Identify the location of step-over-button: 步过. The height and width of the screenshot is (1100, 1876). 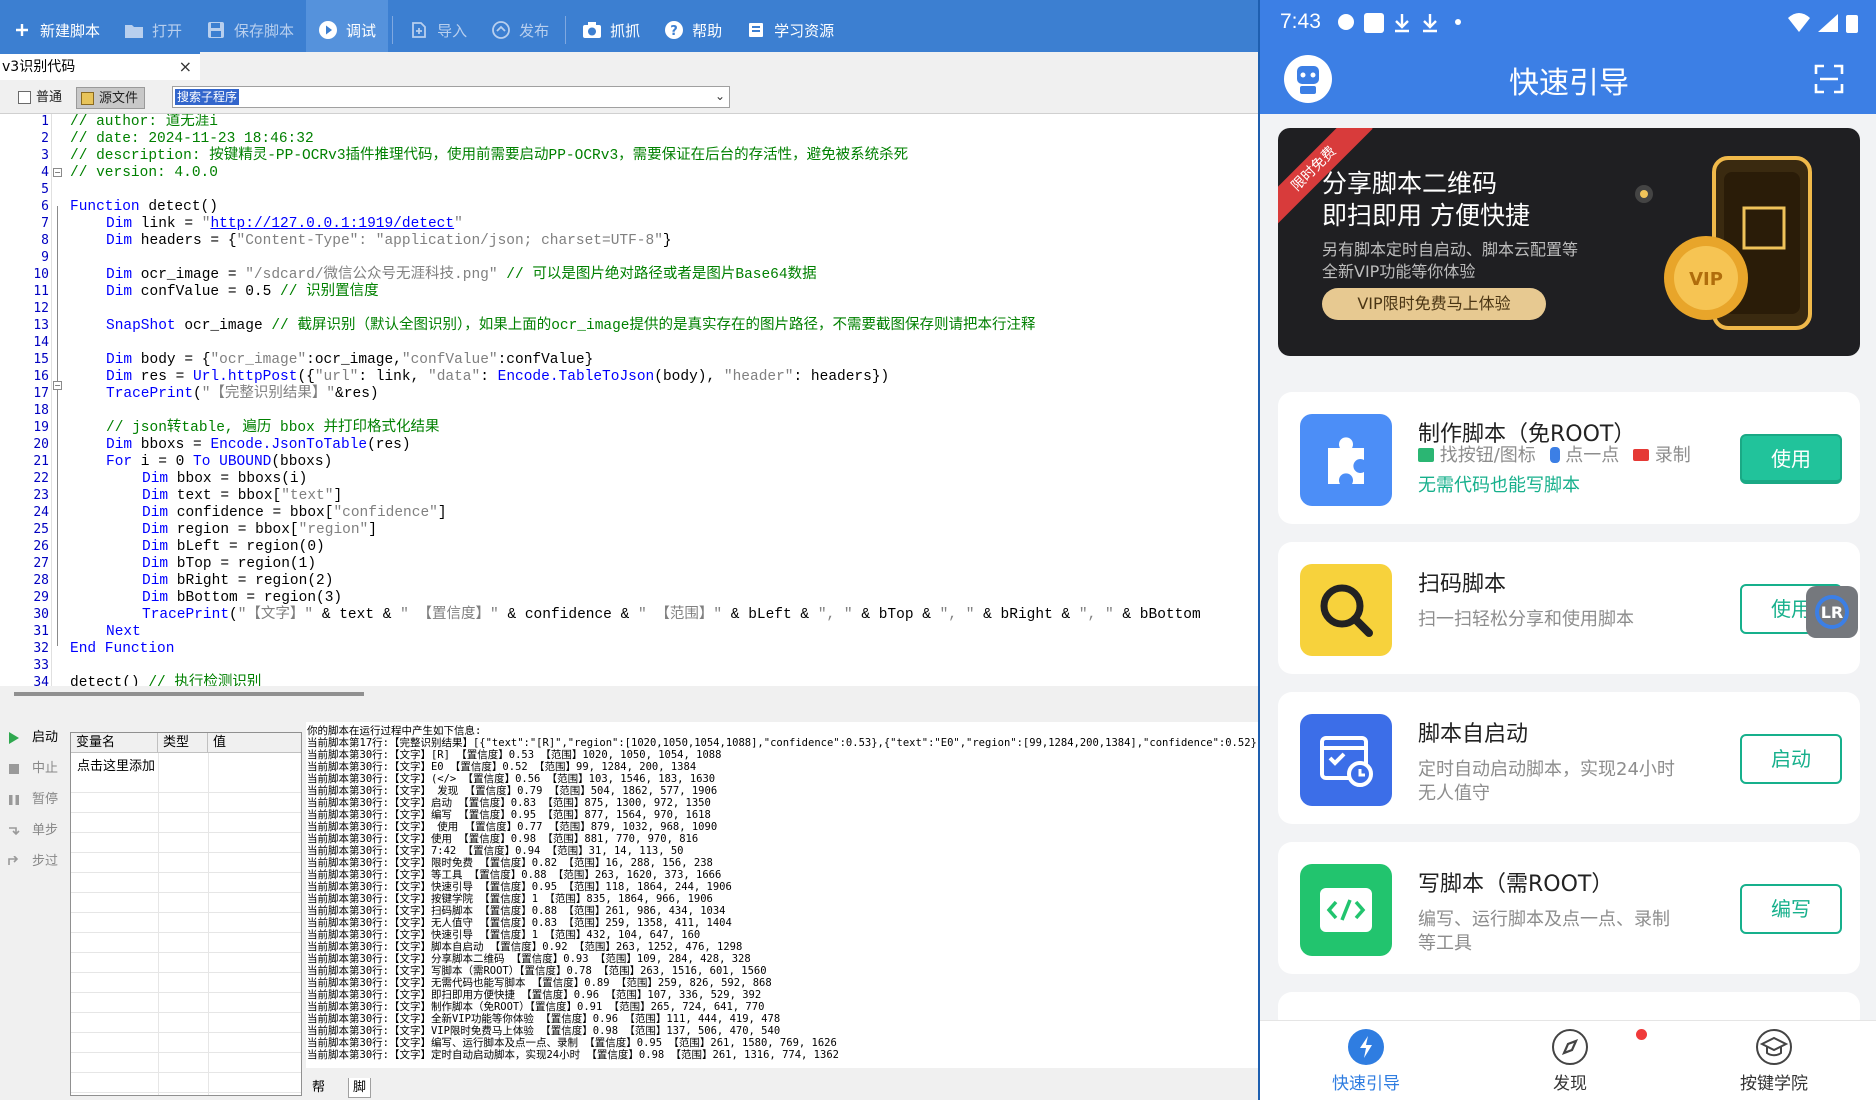
(32, 862).